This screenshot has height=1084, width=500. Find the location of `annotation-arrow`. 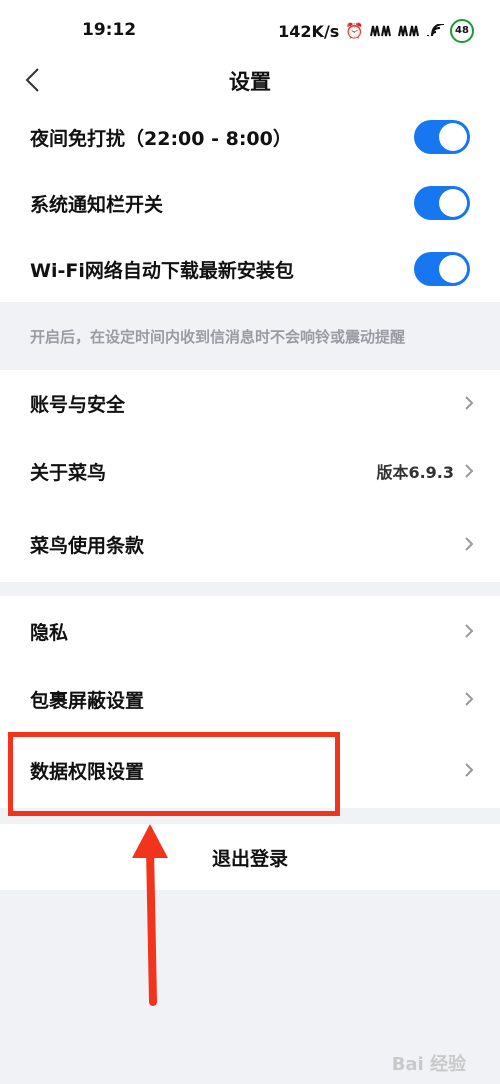

annotation-arrow is located at coordinates (150, 915).